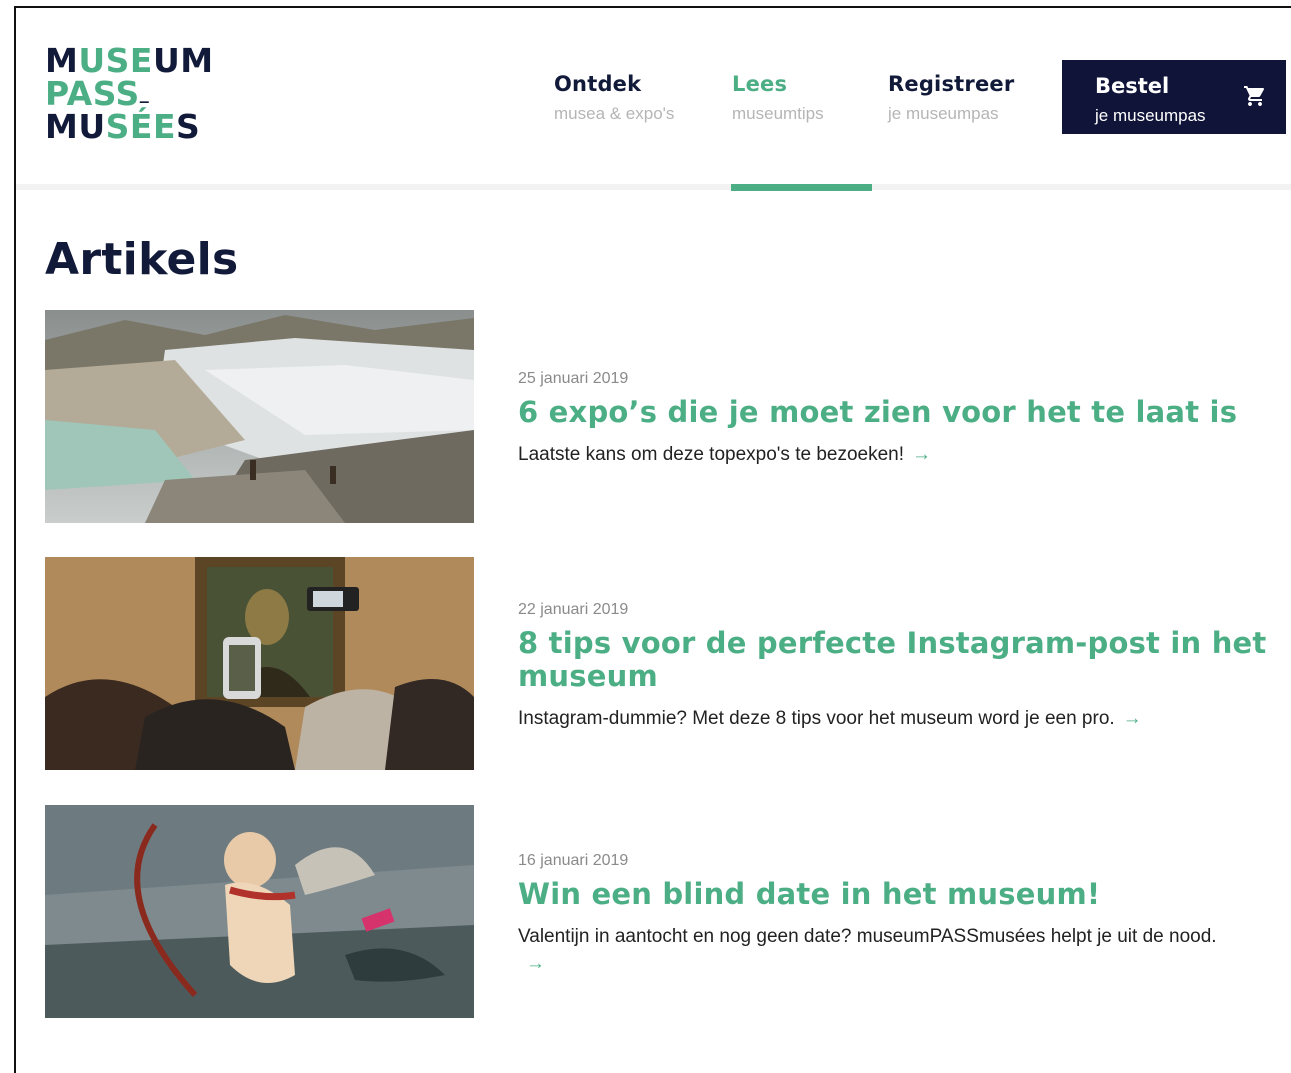 Image resolution: width=1291 pixels, height=1073 pixels. Describe the element at coordinates (778, 98) in the screenshot. I see `nav-item-lees: Lees museumtips` at that location.